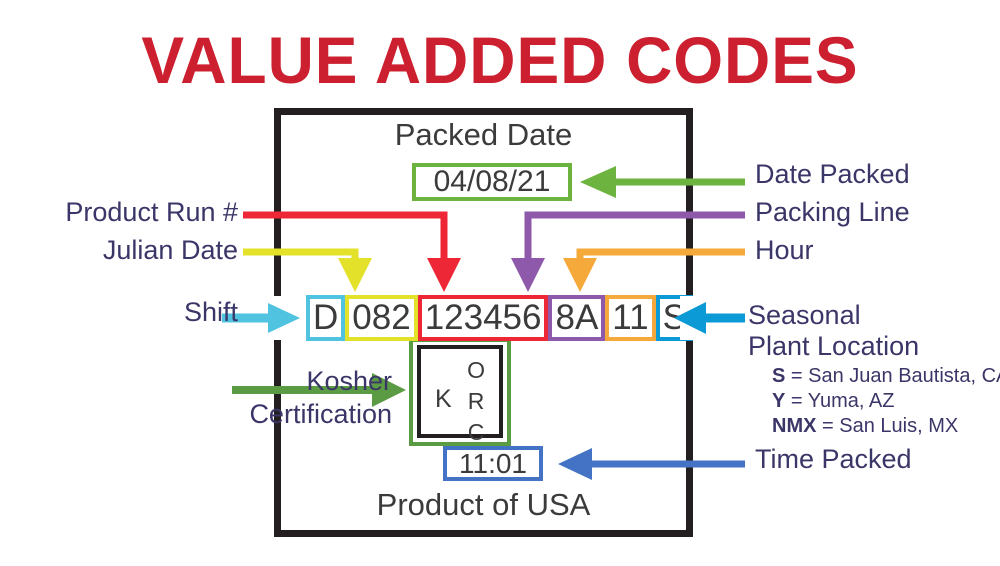  I want to click on code-segment-shift: D, so click(326, 318).